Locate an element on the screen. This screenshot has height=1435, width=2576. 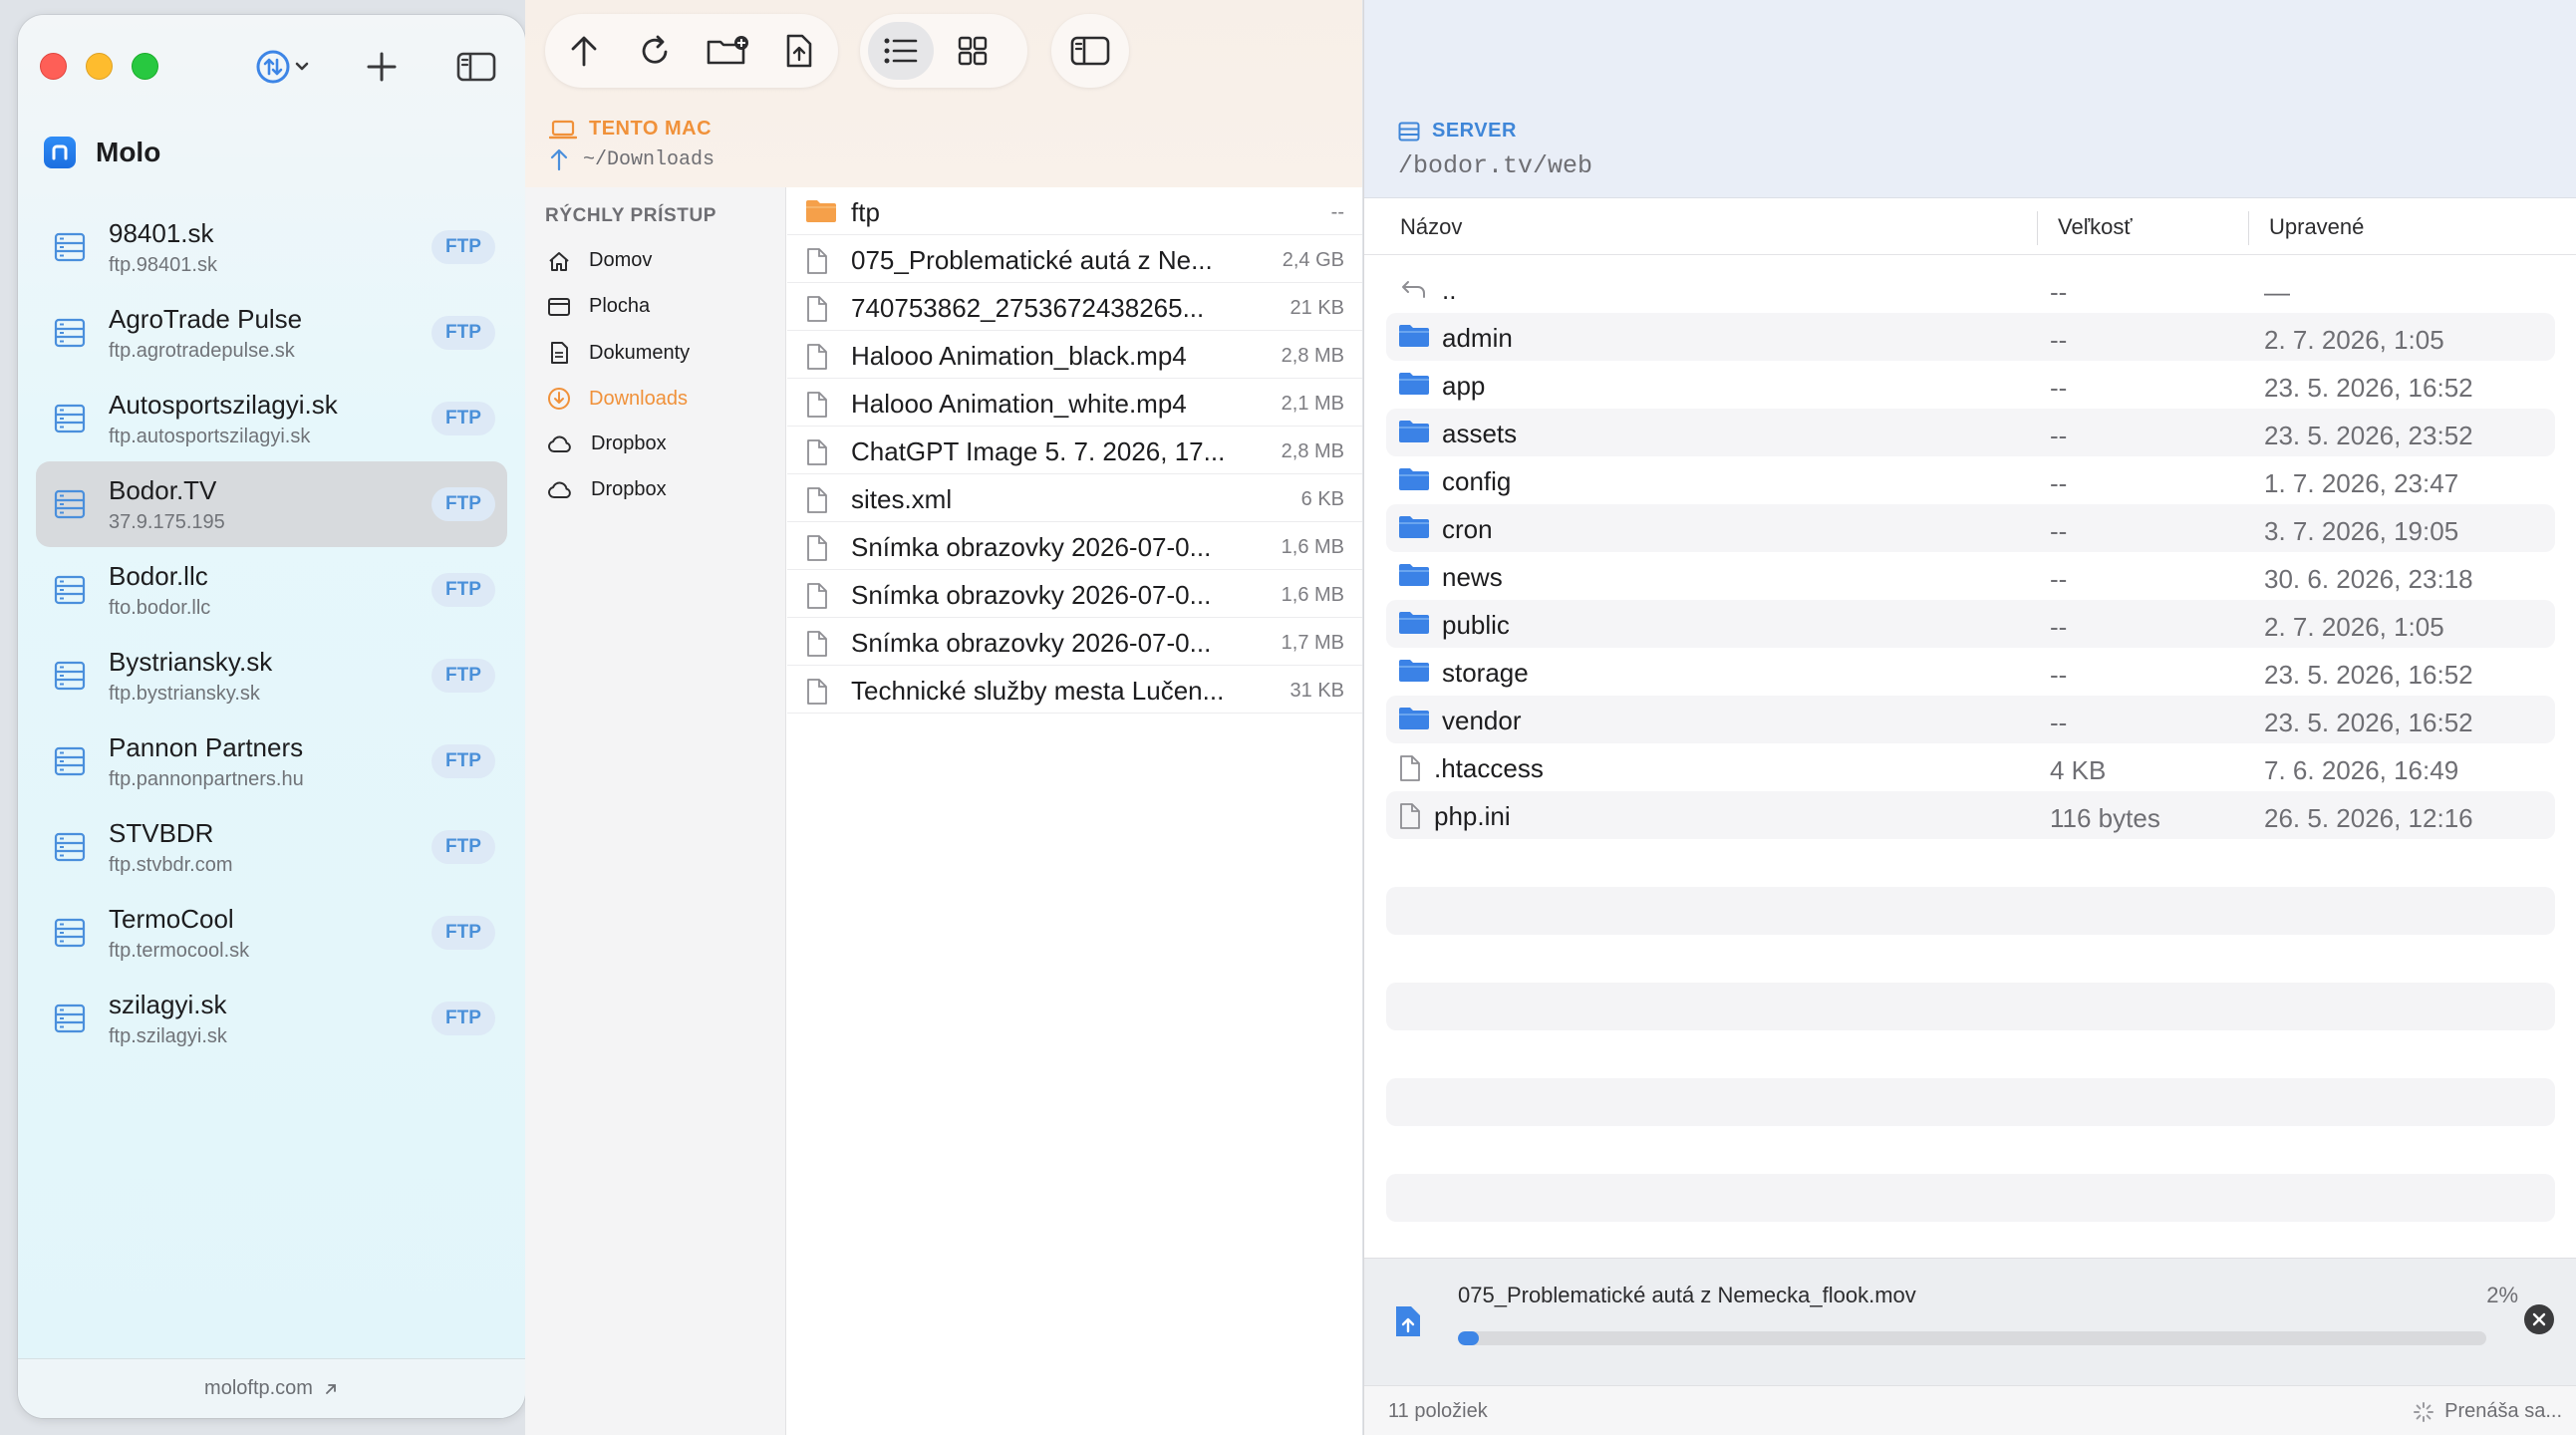
server-name: Pannon Partners is located at coordinates (206, 747).